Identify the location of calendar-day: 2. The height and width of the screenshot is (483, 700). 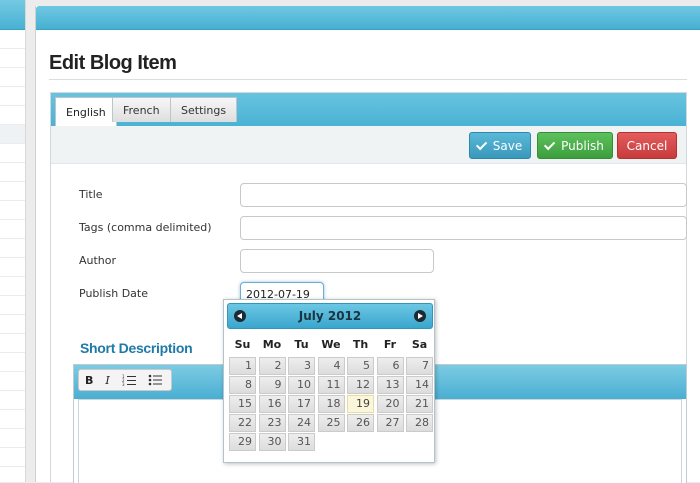
(272, 366).